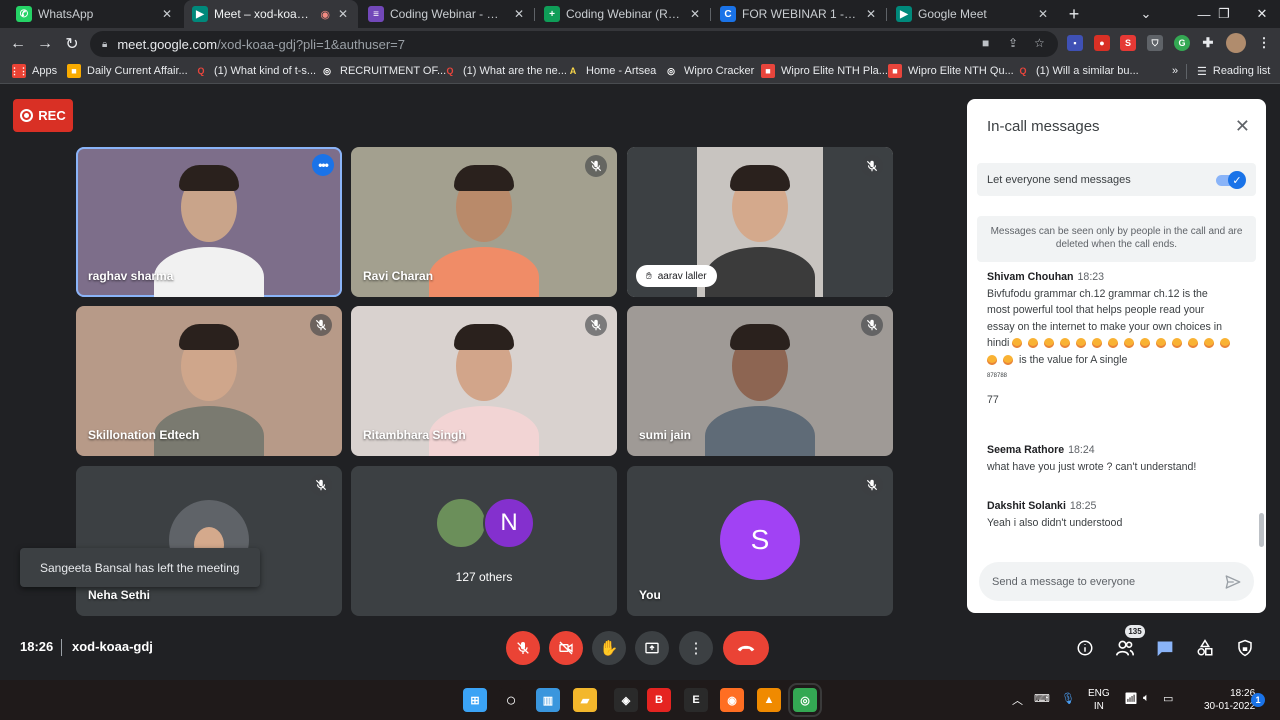 This screenshot has height=720, width=1280. I want to click on more-options-button: ⋮, so click(696, 648).